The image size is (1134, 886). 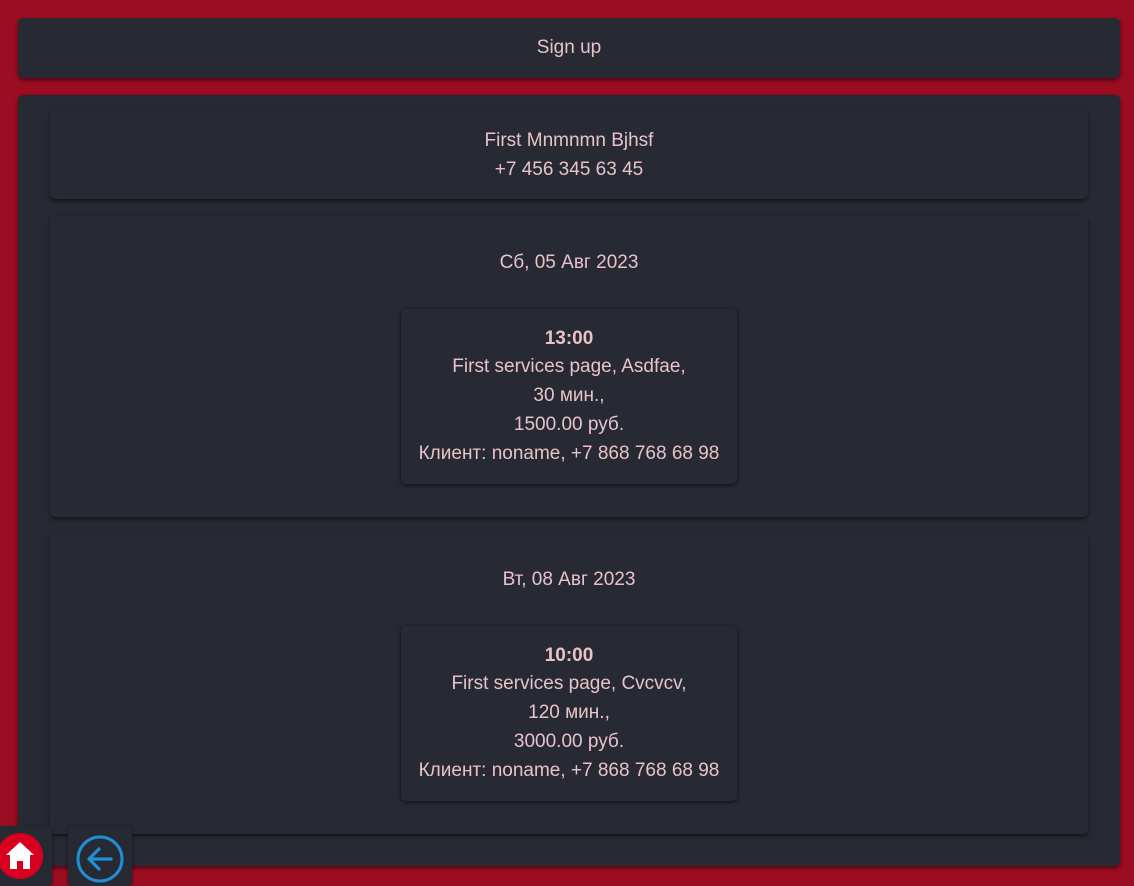 What do you see at coordinates (569, 424) in the screenshot?
I see `appointment-price: 1500.00 руб.` at bounding box center [569, 424].